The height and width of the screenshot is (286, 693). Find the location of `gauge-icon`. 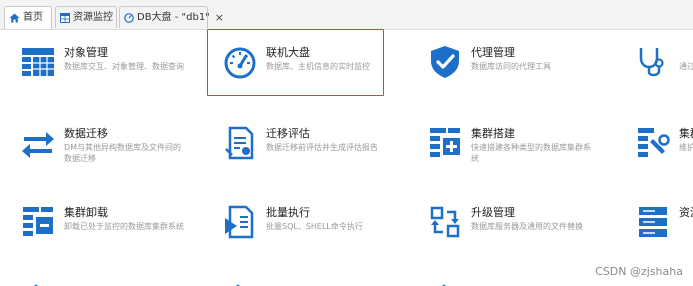

gauge-icon is located at coordinates (129, 17).